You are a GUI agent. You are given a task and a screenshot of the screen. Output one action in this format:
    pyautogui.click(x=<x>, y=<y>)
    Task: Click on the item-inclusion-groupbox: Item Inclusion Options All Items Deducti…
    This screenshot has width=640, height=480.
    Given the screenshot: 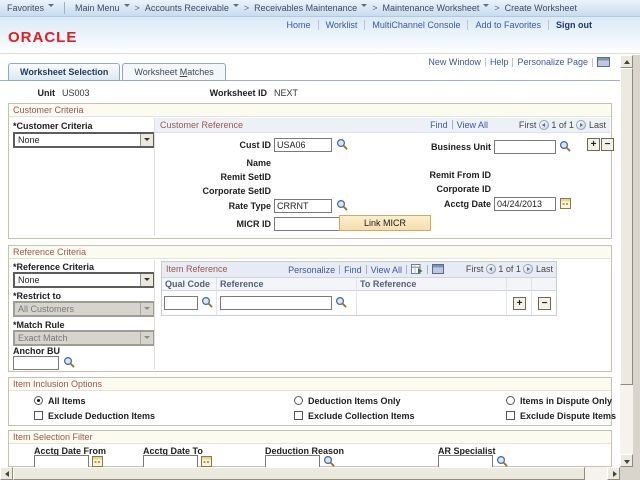 What is the action you would take?
    pyautogui.click(x=312, y=401)
    